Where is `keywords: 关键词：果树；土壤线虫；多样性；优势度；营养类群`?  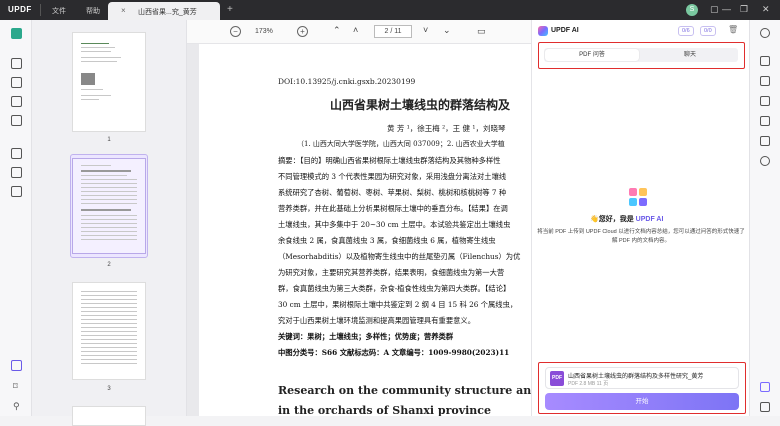
keywords: 关键词：果树；土壤线虫；多样性；优势度；营养类群 is located at coordinates (366, 336).